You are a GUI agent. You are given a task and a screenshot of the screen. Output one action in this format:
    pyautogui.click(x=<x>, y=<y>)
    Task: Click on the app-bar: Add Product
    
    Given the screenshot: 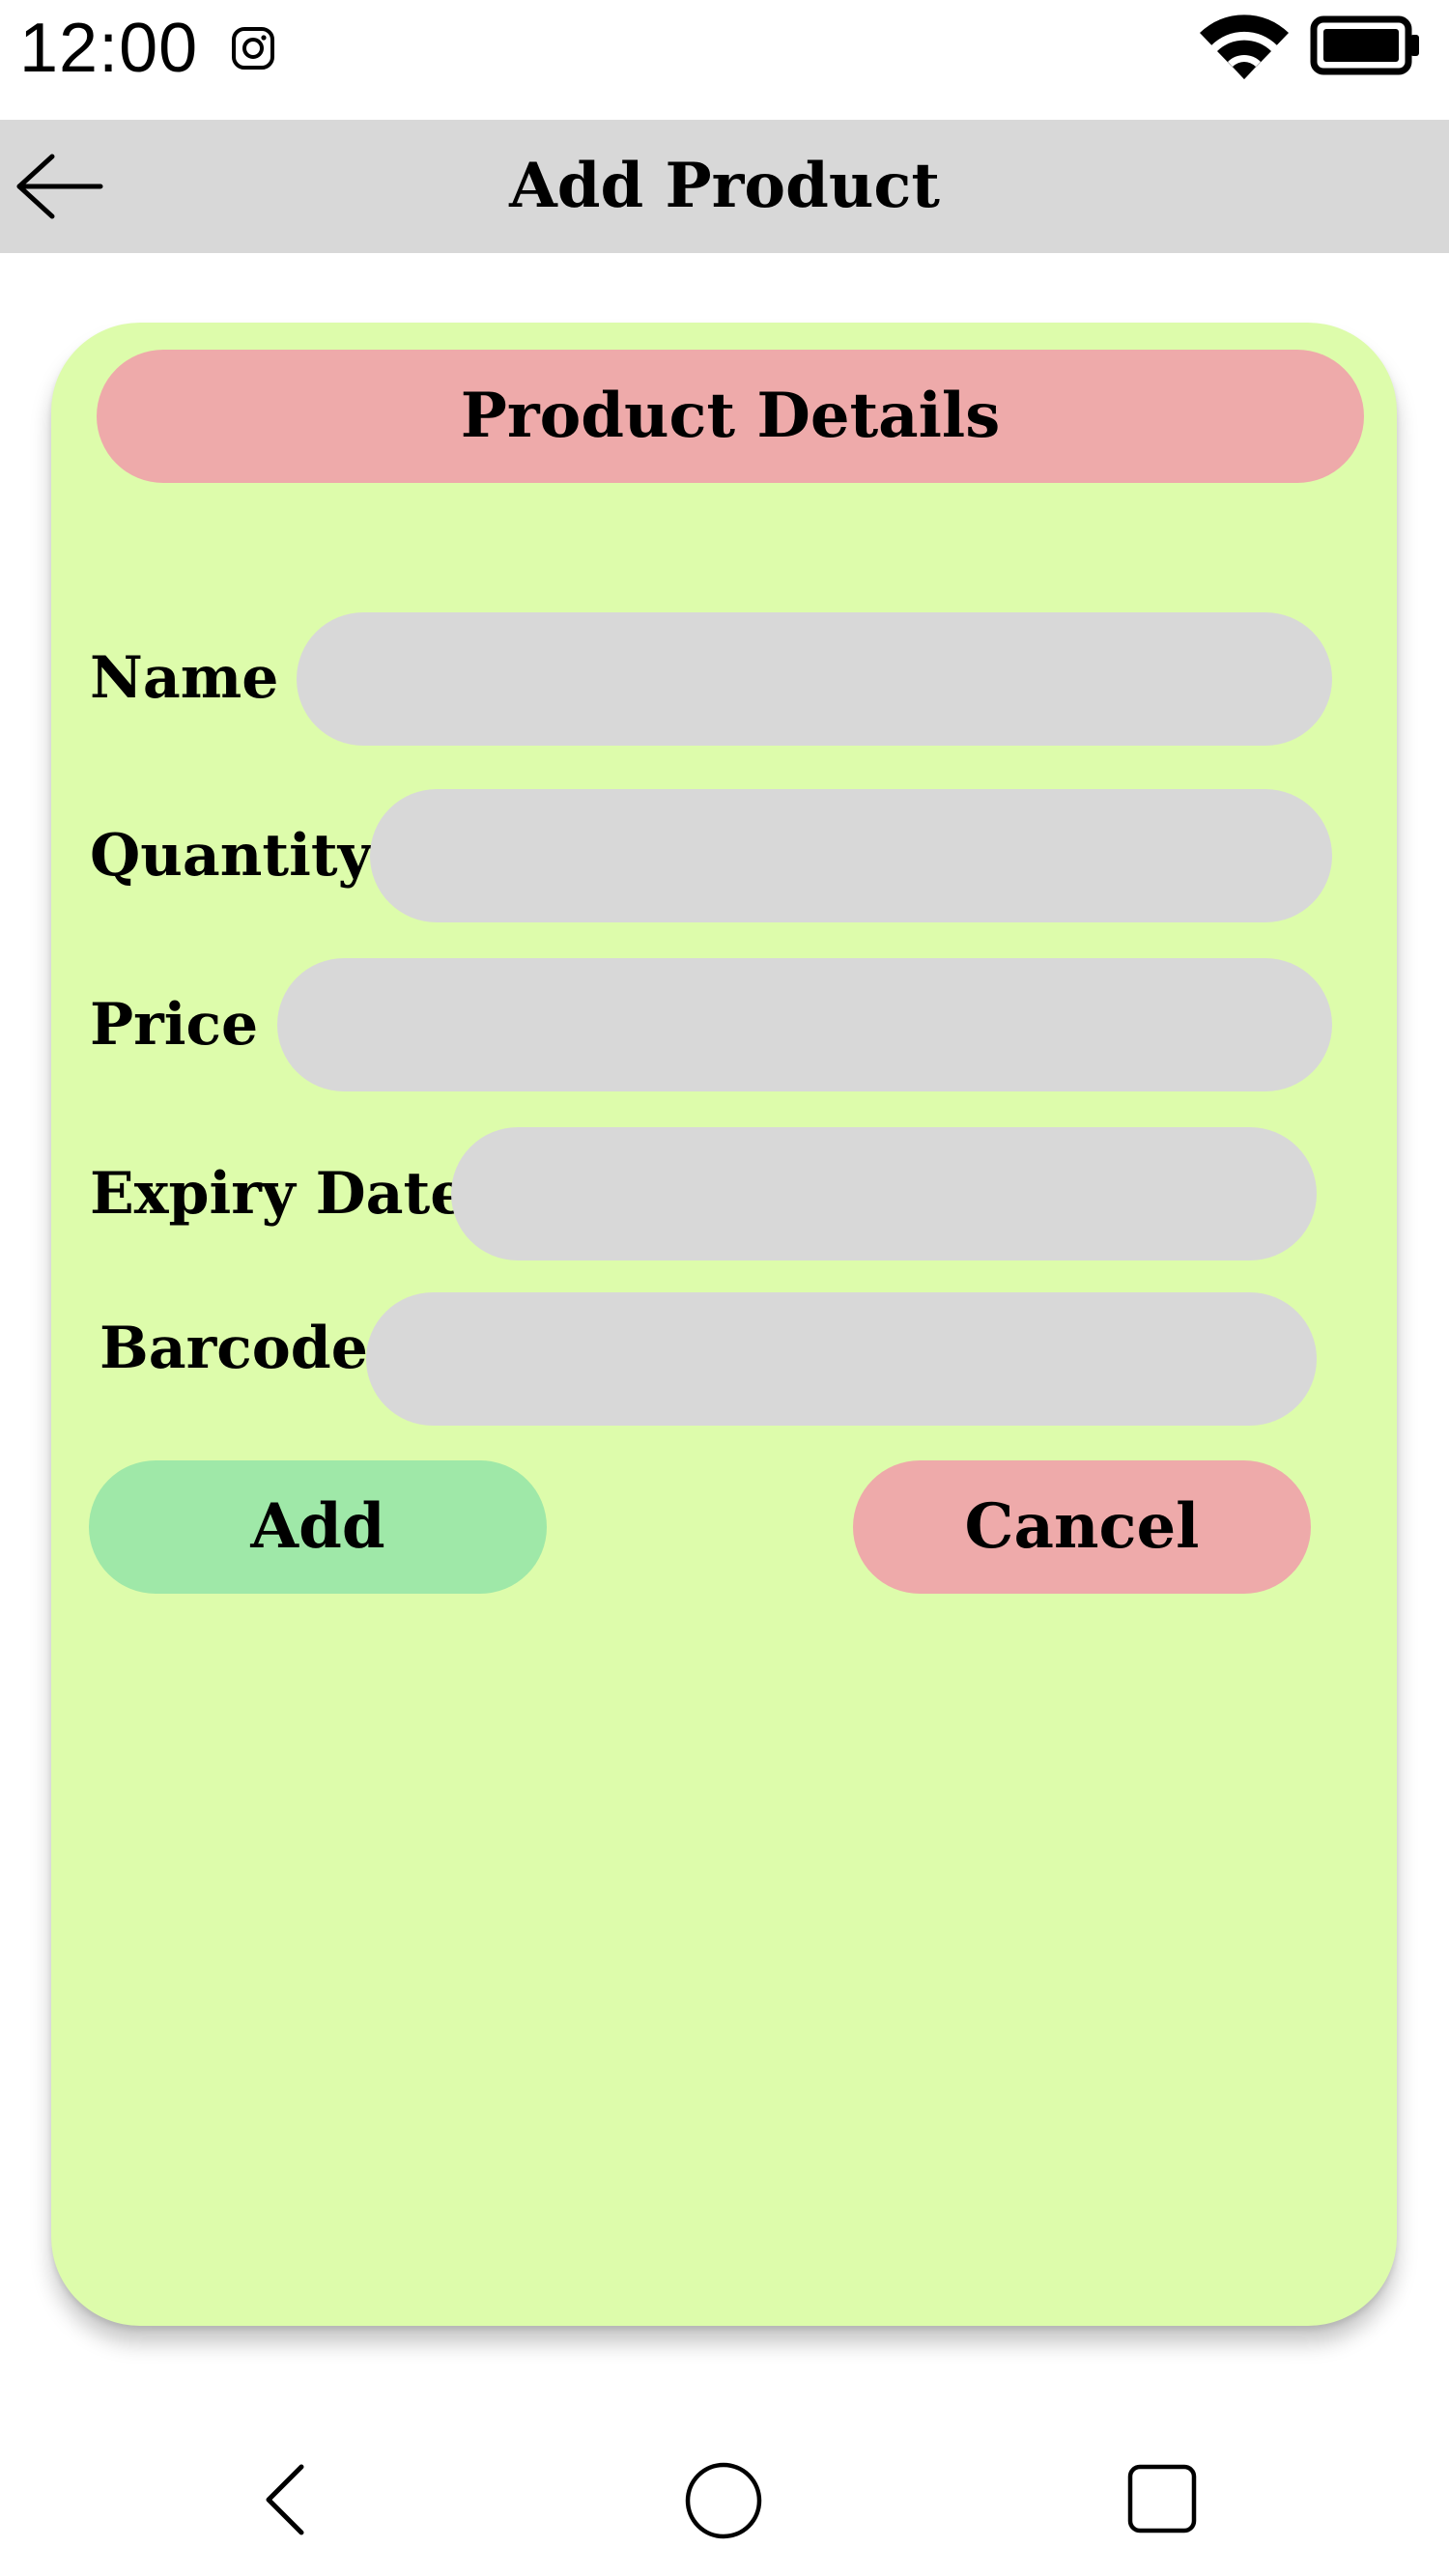 What is the action you would take?
    pyautogui.click(x=724, y=186)
    